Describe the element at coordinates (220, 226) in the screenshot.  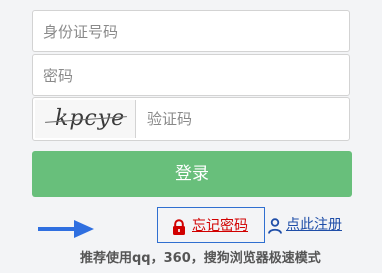
I see `forgot-password-label: 忘记密码` at that location.